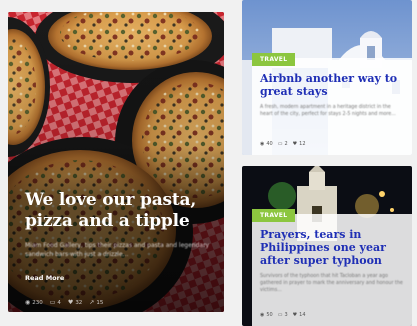  What do you see at coordinates (107, 221) in the screenshot?
I see `feature-title-line-2: pizza and a tipple` at bounding box center [107, 221].